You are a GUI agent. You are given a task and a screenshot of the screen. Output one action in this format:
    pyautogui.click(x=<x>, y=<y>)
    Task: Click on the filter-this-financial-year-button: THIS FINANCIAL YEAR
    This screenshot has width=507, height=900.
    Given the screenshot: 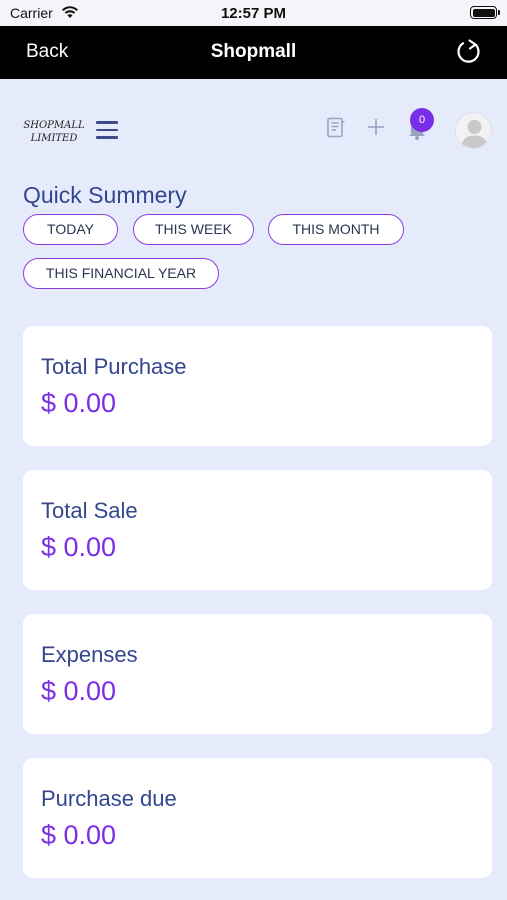 What is the action you would take?
    pyautogui.click(x=121, y=273)
    